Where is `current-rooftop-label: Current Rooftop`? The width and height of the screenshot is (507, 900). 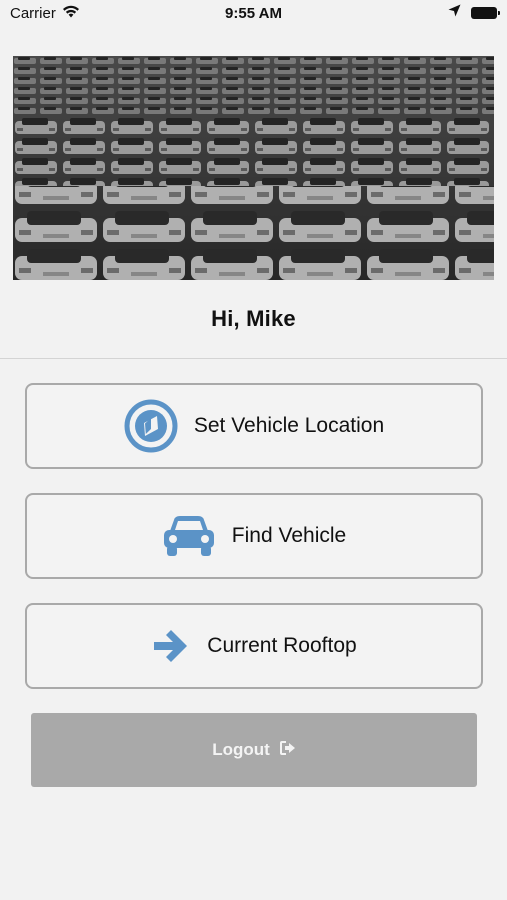
current-rooftop-label: Current Rooftop is located at coordinates (282, 645).